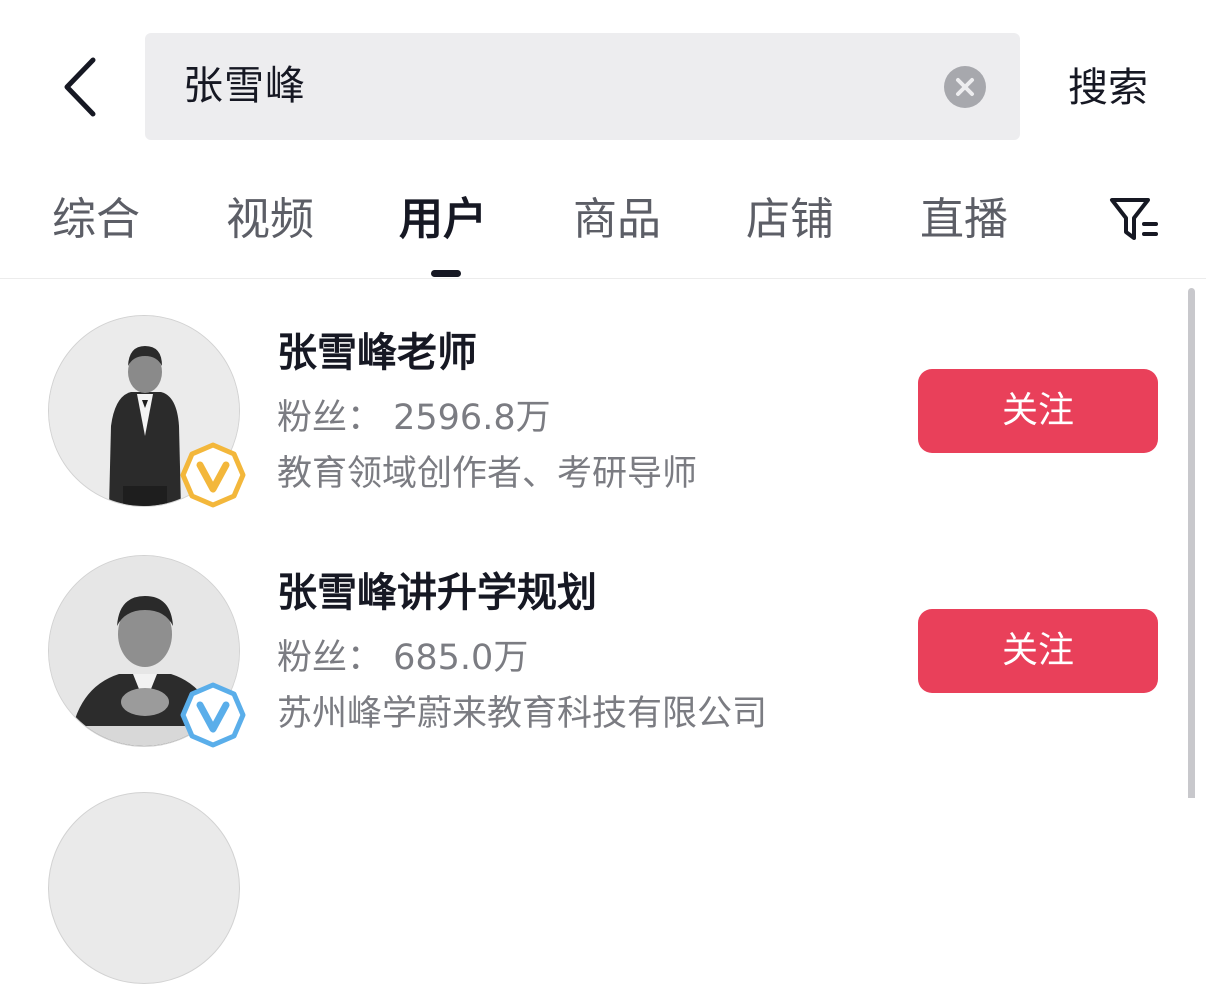  I want to click on verified-badge-blue-icon, so click(213, 715).